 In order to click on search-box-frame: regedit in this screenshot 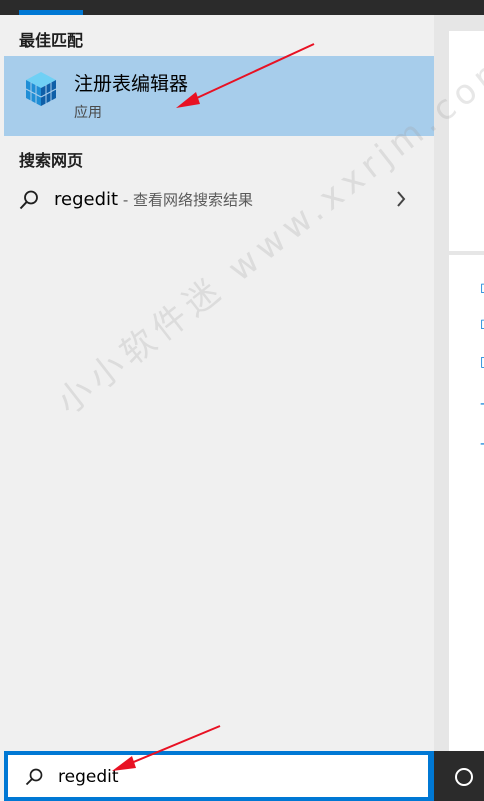, I will do `click(219, 776)`.